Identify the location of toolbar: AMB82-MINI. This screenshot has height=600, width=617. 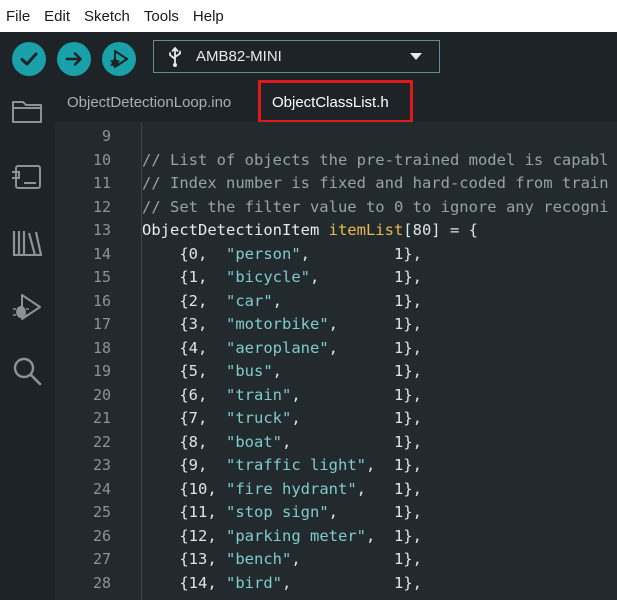
(308, 58).